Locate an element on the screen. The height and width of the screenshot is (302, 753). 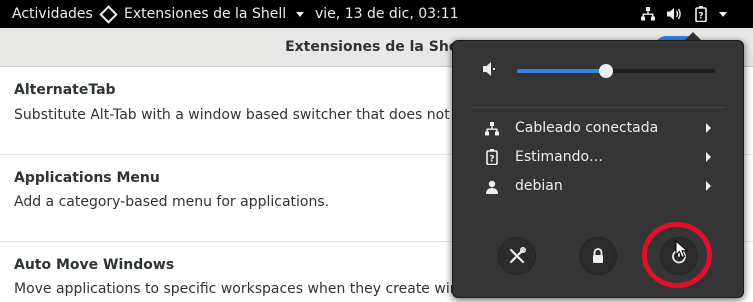
speaker-muted-icon is located at coordinates (491, 69).